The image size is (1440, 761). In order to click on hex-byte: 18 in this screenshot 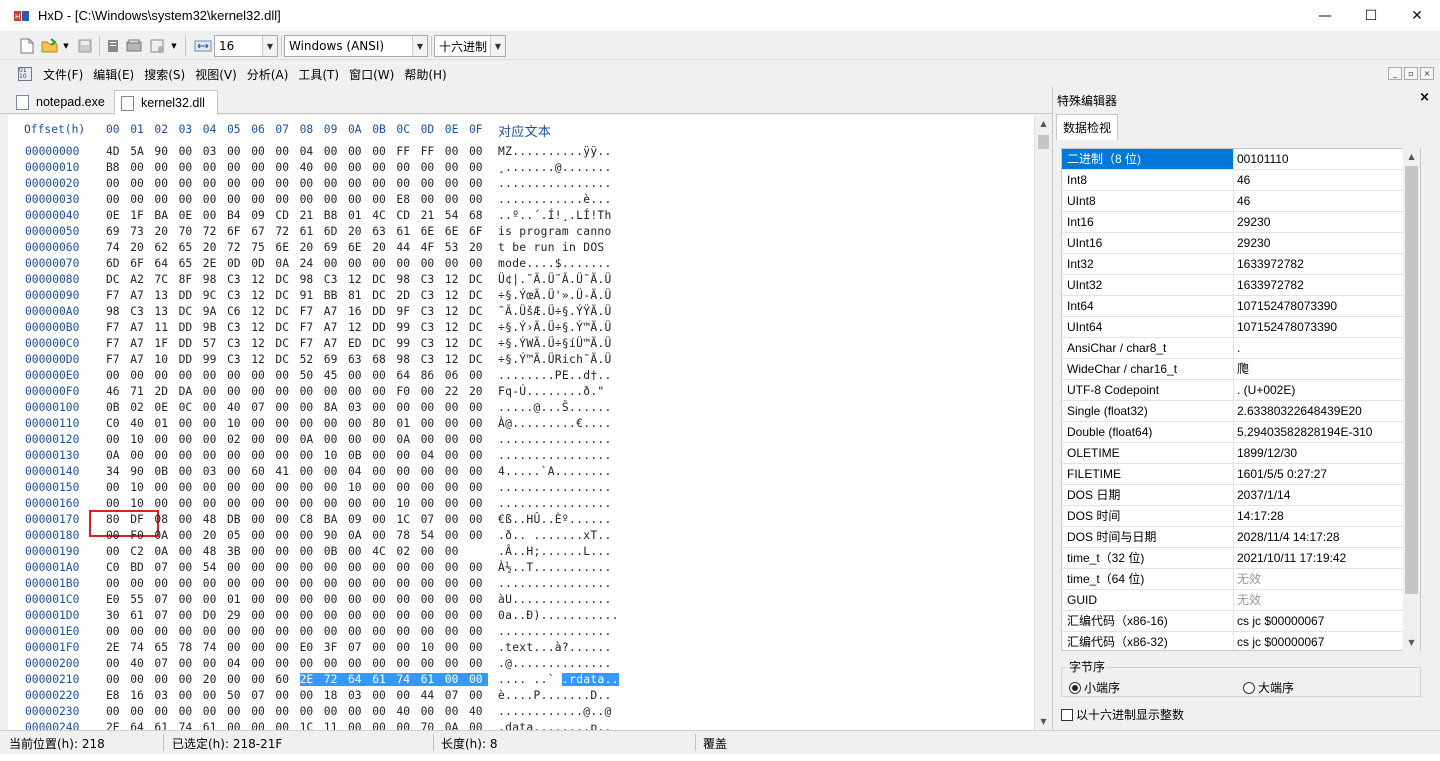, I will do `click(333, 695)`.